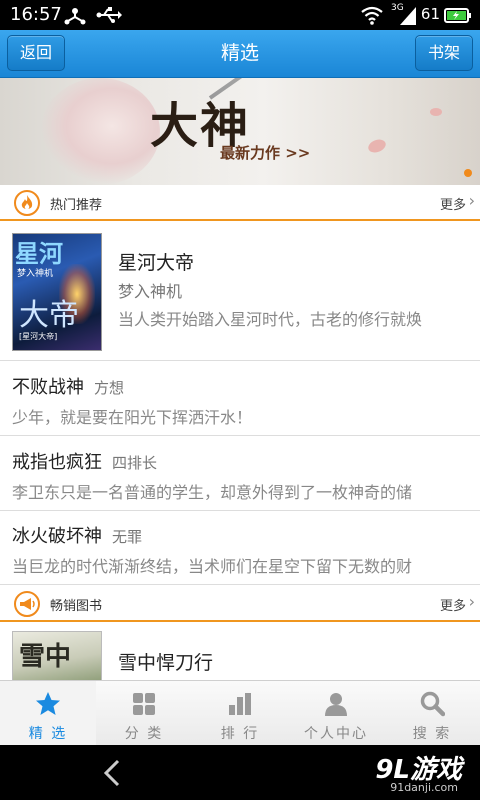 The image size is (480, 800). Describe the element at coordinates (144, 734) in the screenshot. I see `tab-label: 分 类` at that location.